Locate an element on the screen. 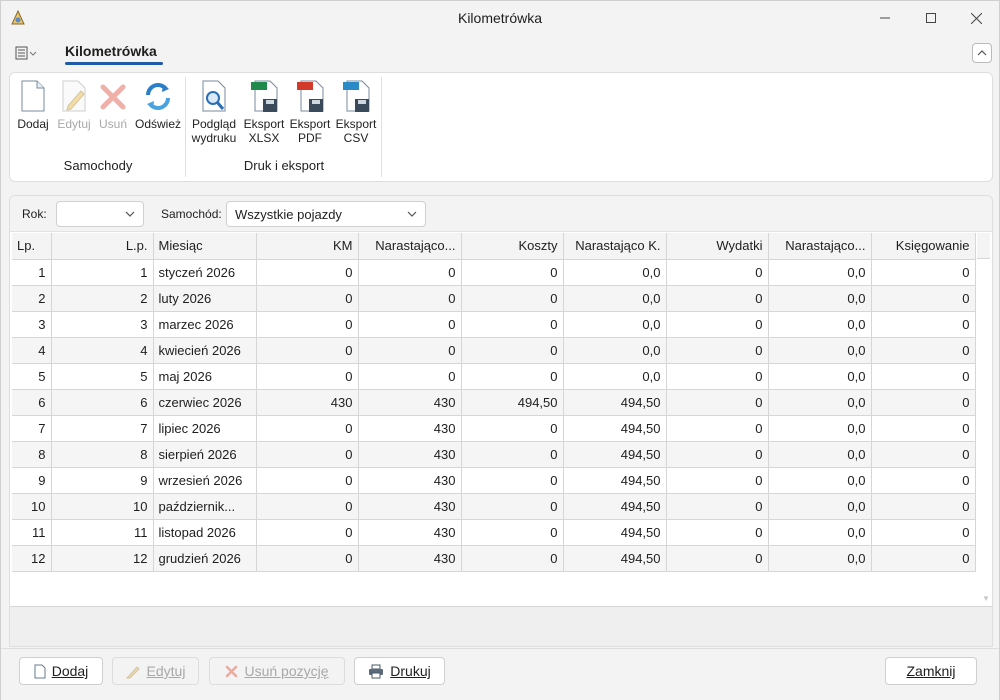 This screenshot has height=700, width=1000. column-header: Koszty is located at coordinates (512, 246).